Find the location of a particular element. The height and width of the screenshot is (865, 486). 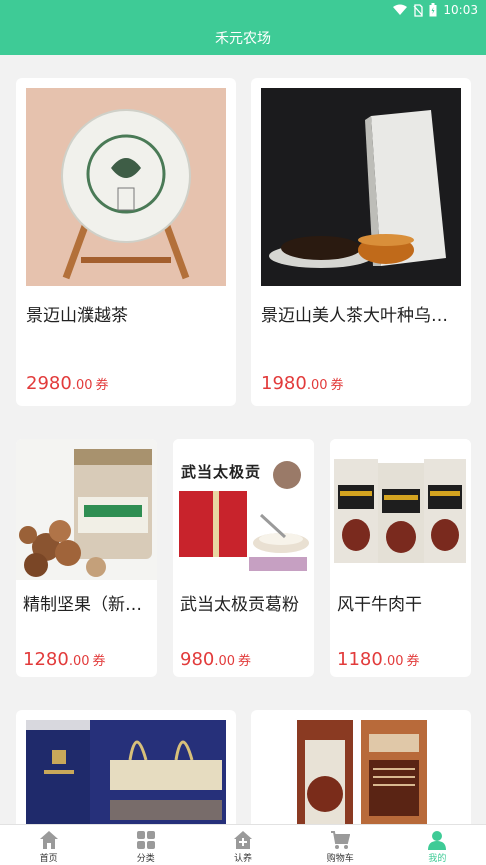

profile-icon is located at coordinates (437, 840).